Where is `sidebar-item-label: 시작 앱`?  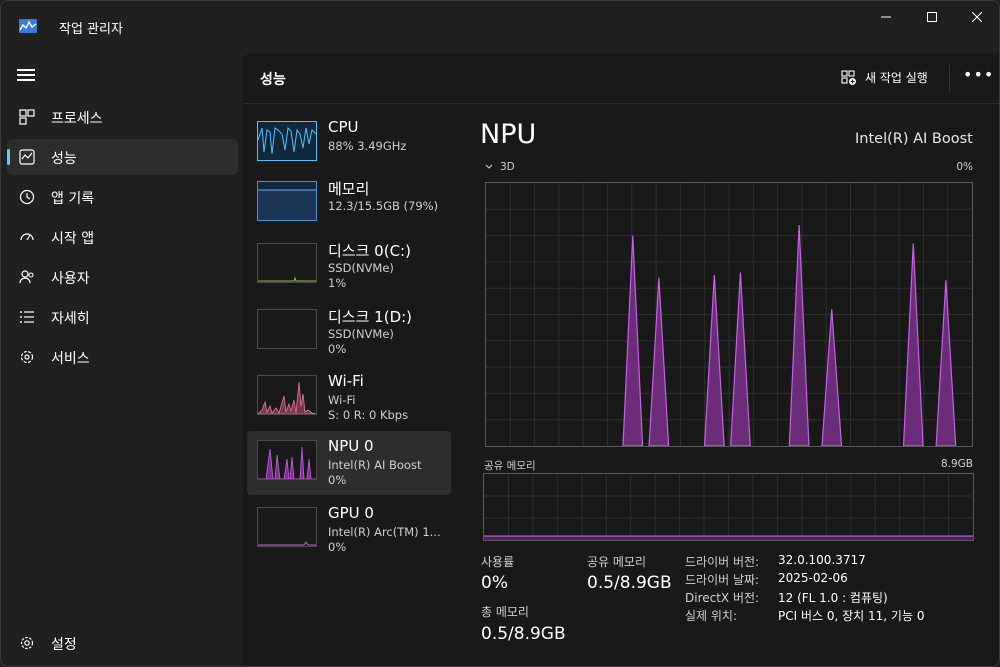 sidebar-item-label: 시작 앱 is located at coordinates (73, 239).